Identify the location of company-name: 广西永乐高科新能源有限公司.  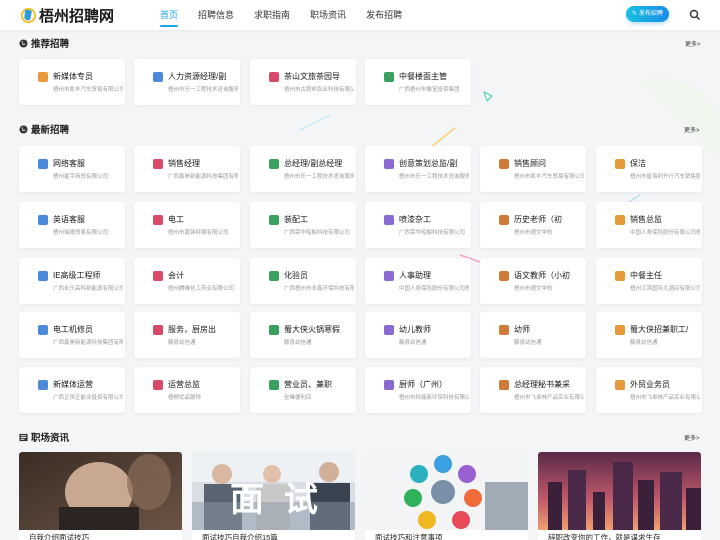
(88, 289).